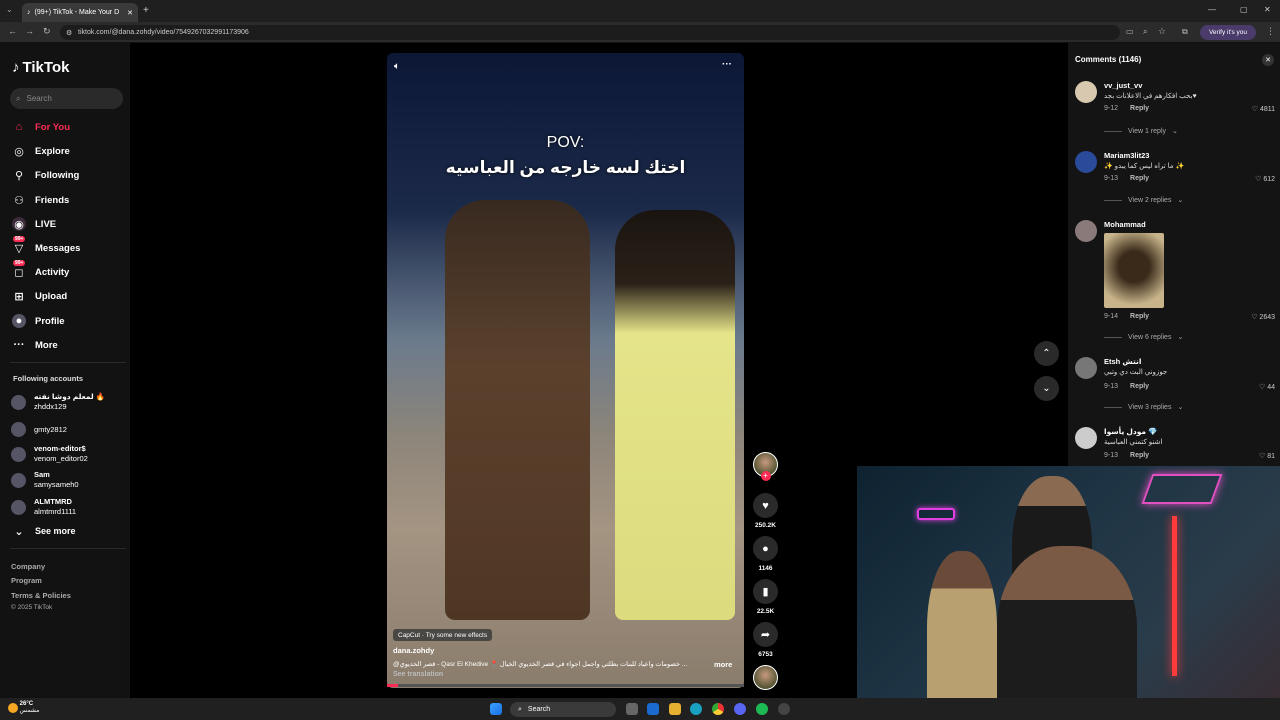 The height and width of the screenshot is (720, 1280). Describe the element at coordinates (45, 175) in the screenshot. I see `nav-following: ⚲ Following` at that location.